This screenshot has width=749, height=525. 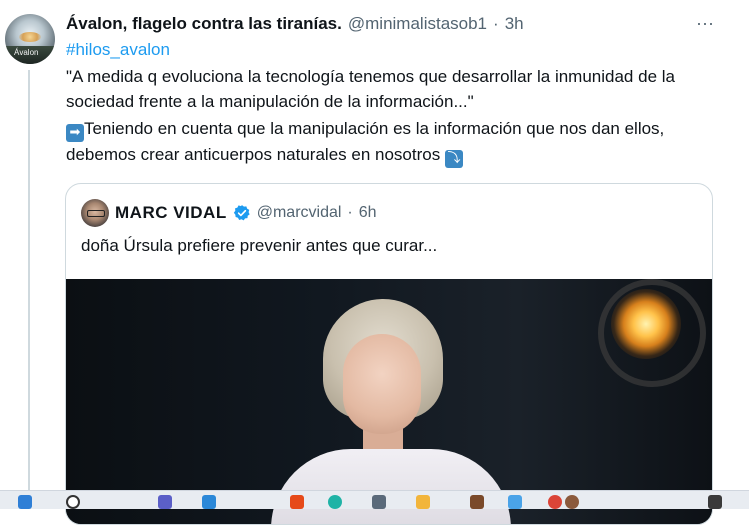 What do you see at coordinates (75, 133) in the screenshot?
I see `arrow-right-emoji-icon: ➡` at bounding box center [75, 133].